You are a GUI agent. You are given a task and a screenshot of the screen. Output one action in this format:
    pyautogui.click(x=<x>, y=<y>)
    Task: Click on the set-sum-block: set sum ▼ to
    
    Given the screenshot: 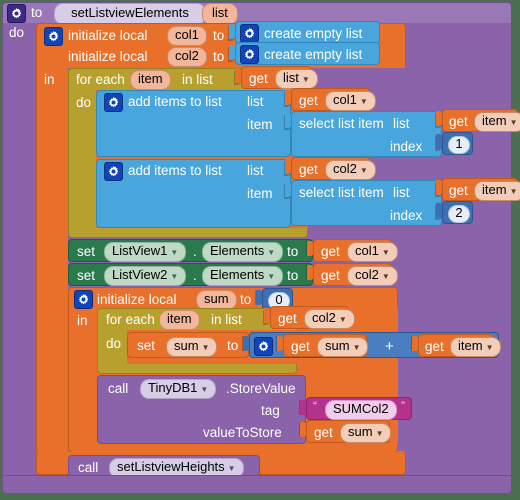 What is the action you would take?
    pyautogui.click(x=188, y=345)
    